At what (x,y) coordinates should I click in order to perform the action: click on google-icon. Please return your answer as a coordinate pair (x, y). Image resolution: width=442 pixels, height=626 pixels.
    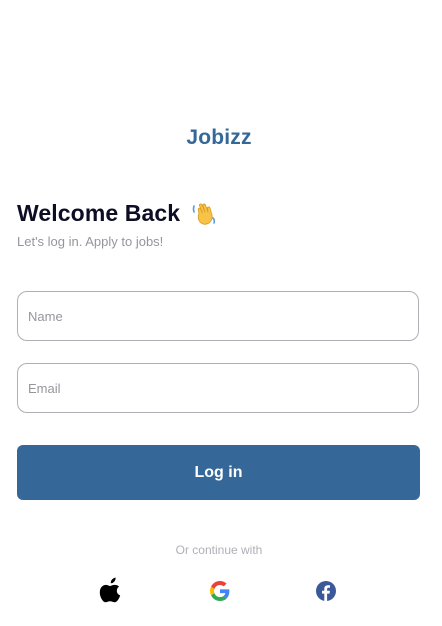
    Looking at the image, I should click on (220, 593).